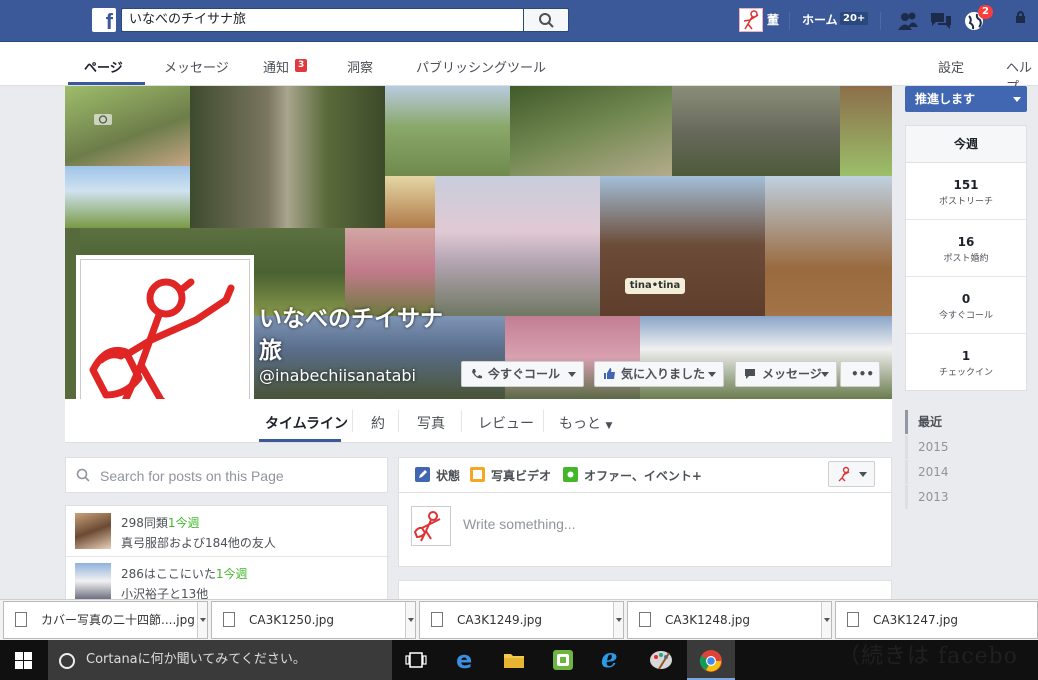 The width and height of the screenshot is (1038, 680). I want to click on task-view-icon, so click(416, 660).